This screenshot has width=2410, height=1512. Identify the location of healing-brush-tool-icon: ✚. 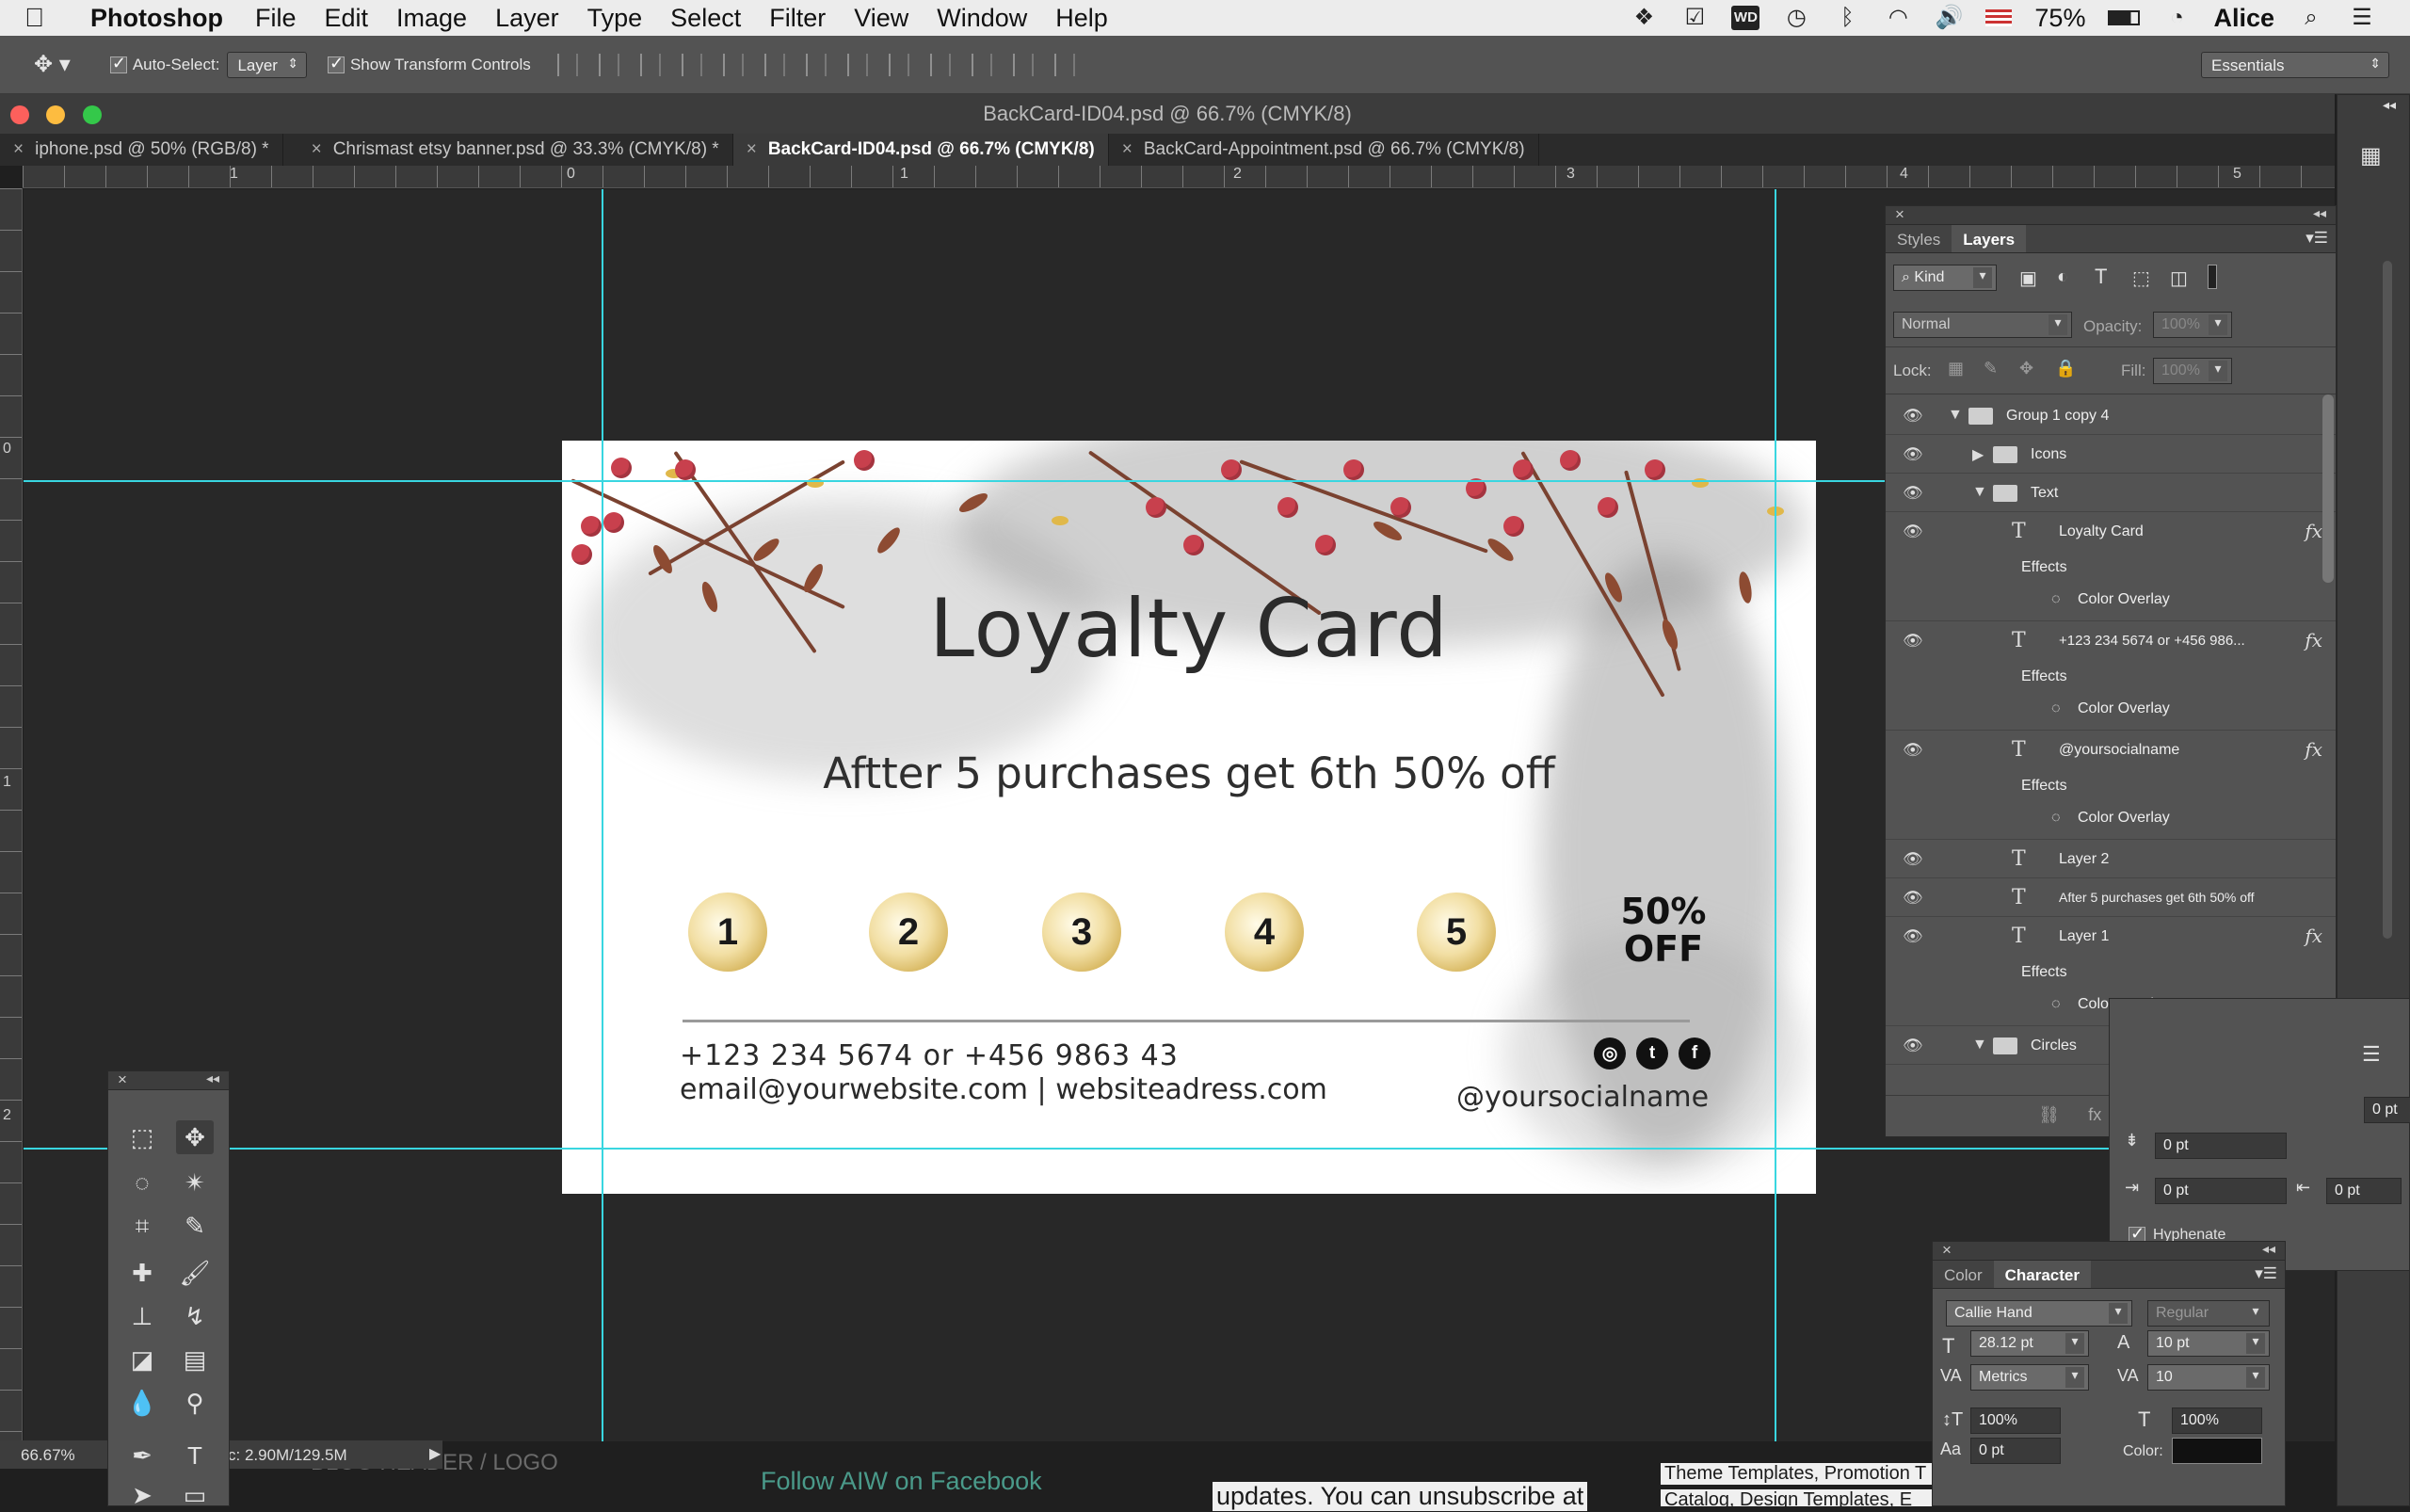
(142, 1273).